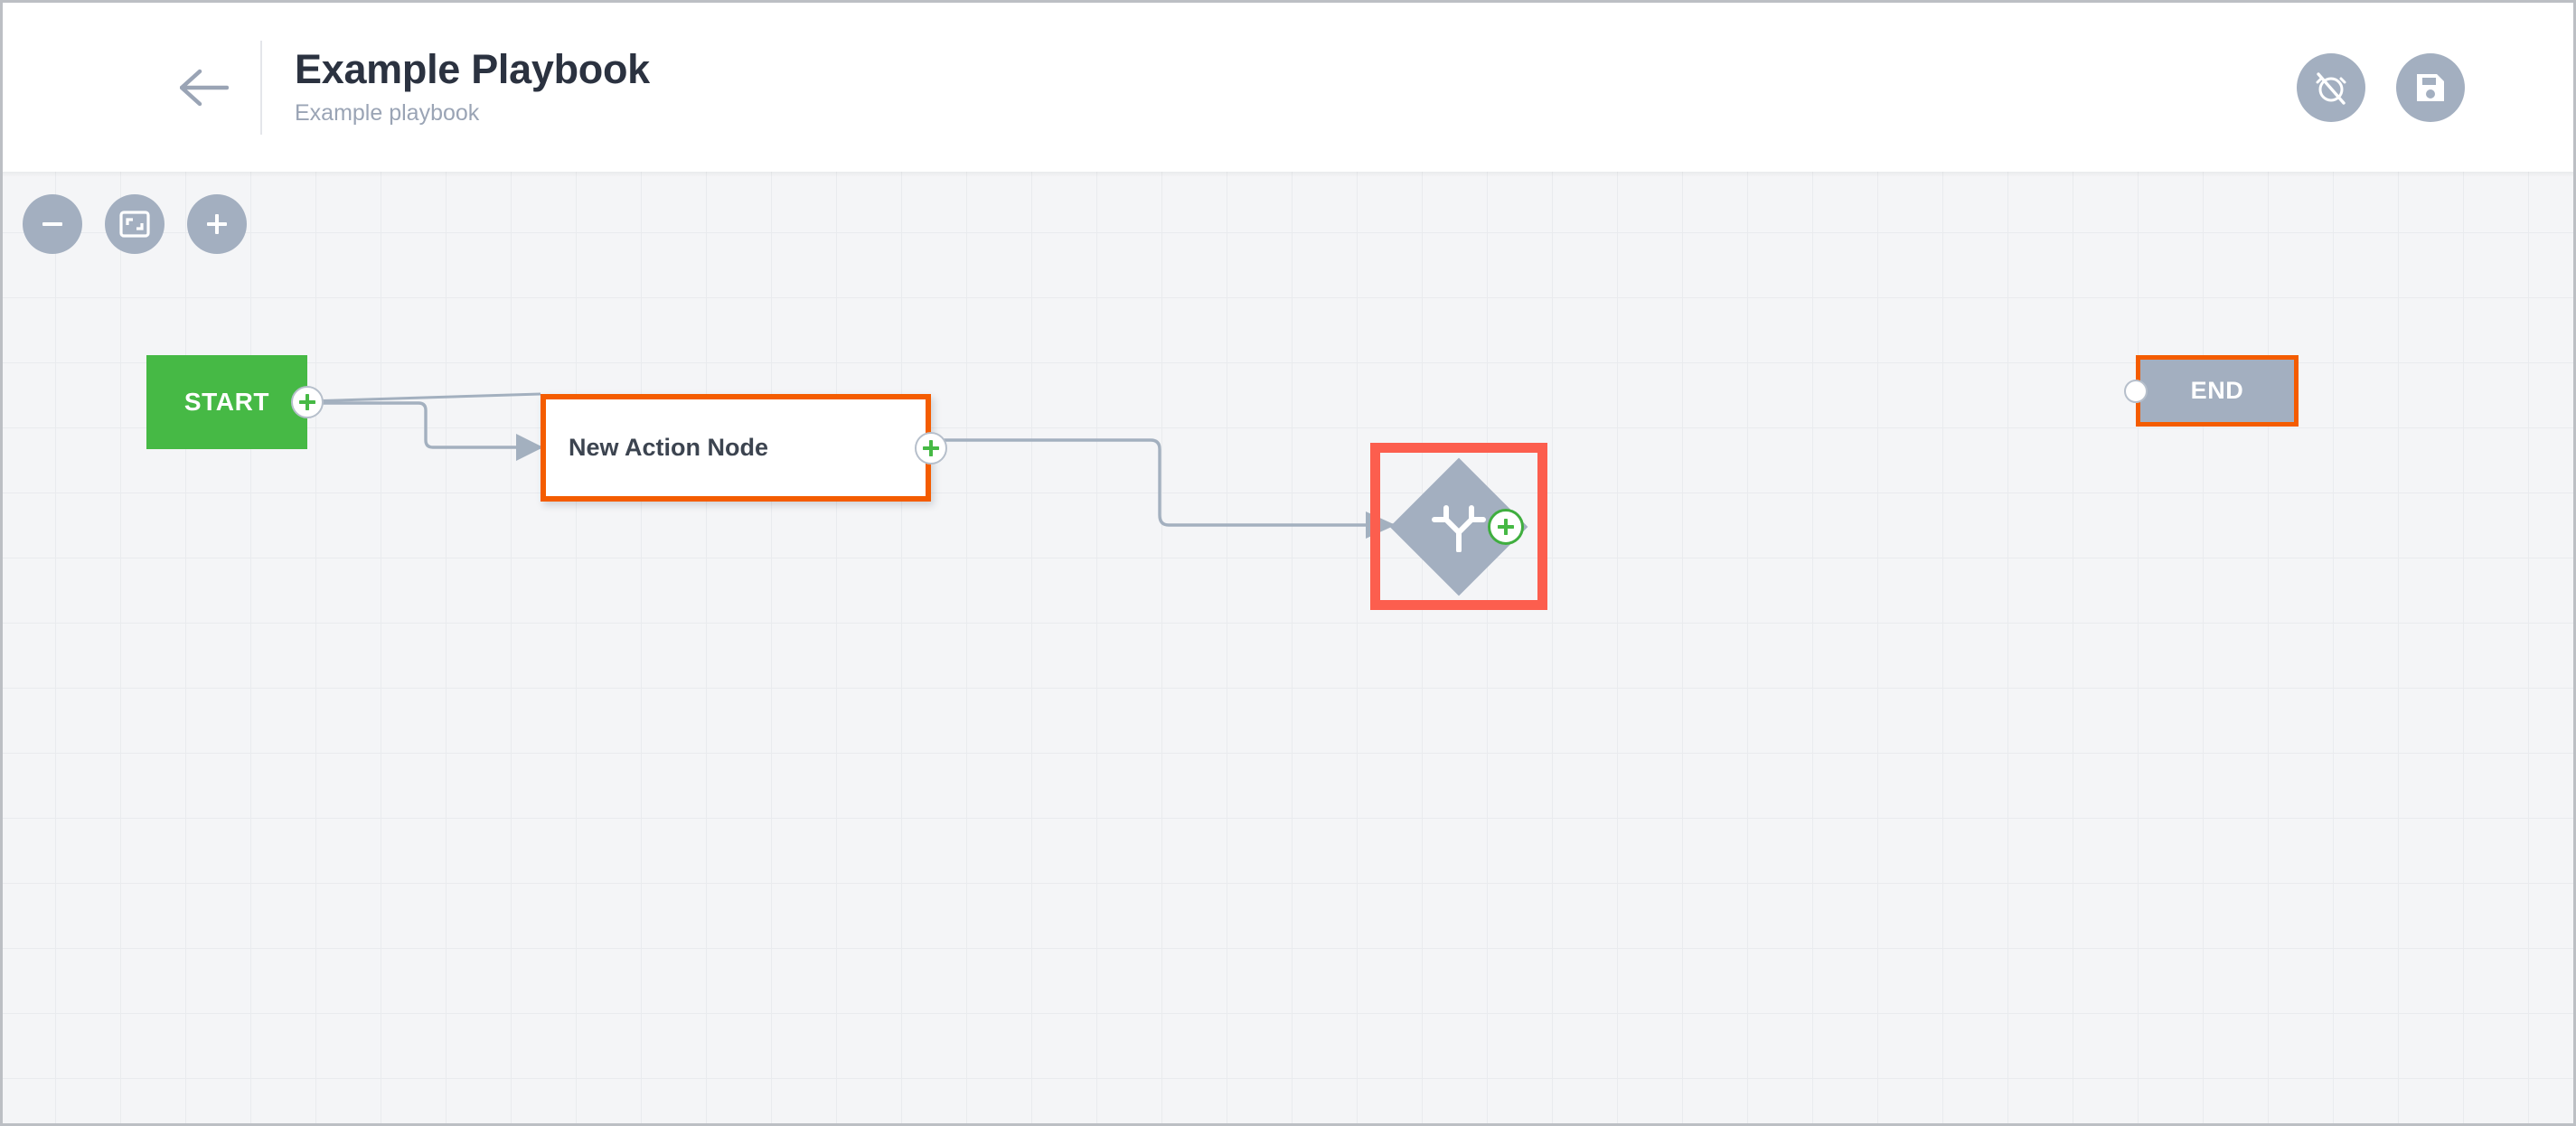  I want to click on fit-screen-icon, so click(134, 225).